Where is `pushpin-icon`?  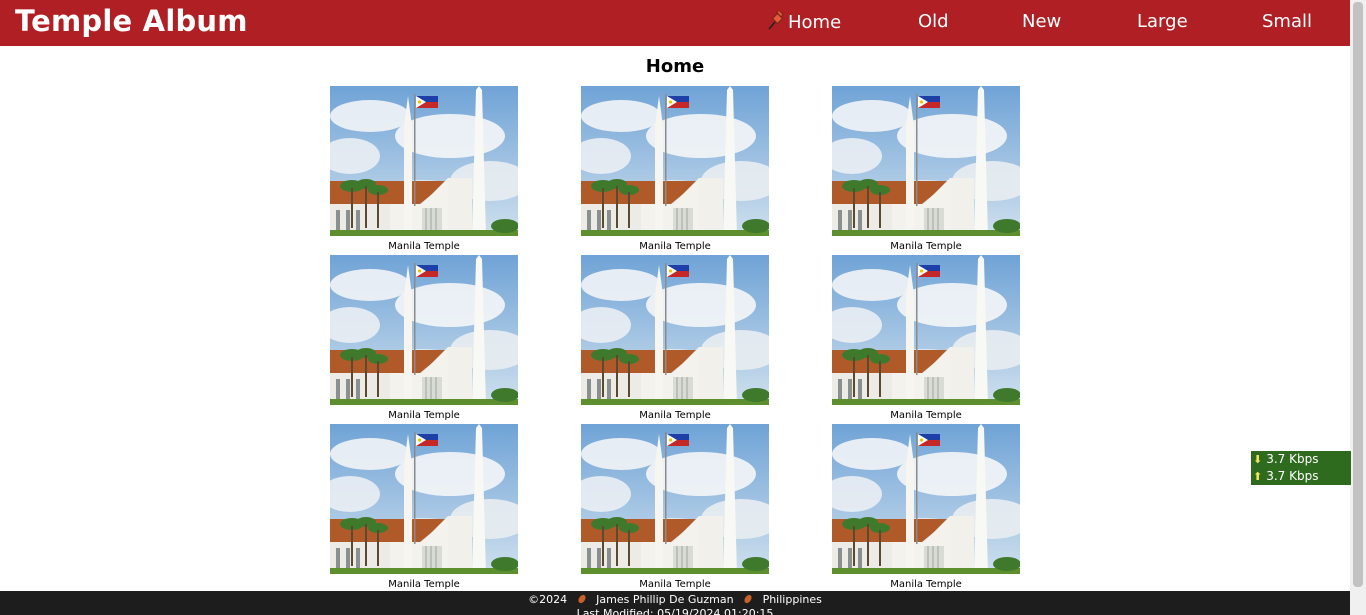
pushpin-icon is located at coordinates (776, 20).